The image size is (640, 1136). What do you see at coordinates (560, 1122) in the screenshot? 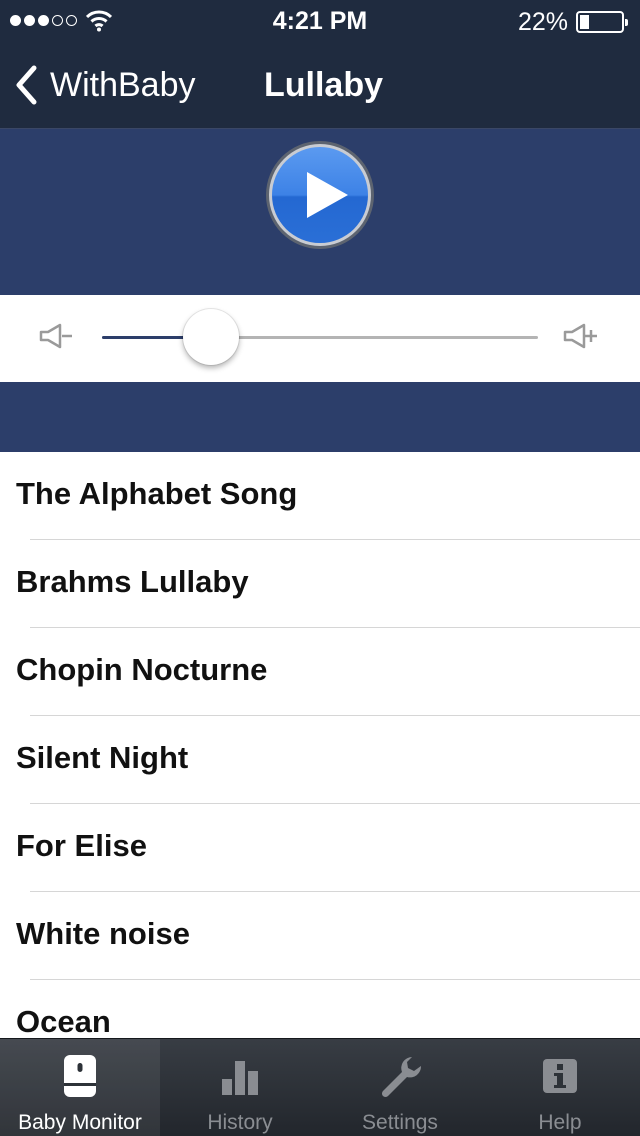
I see `tab-label: Help` at bounding box center [560, 1122].